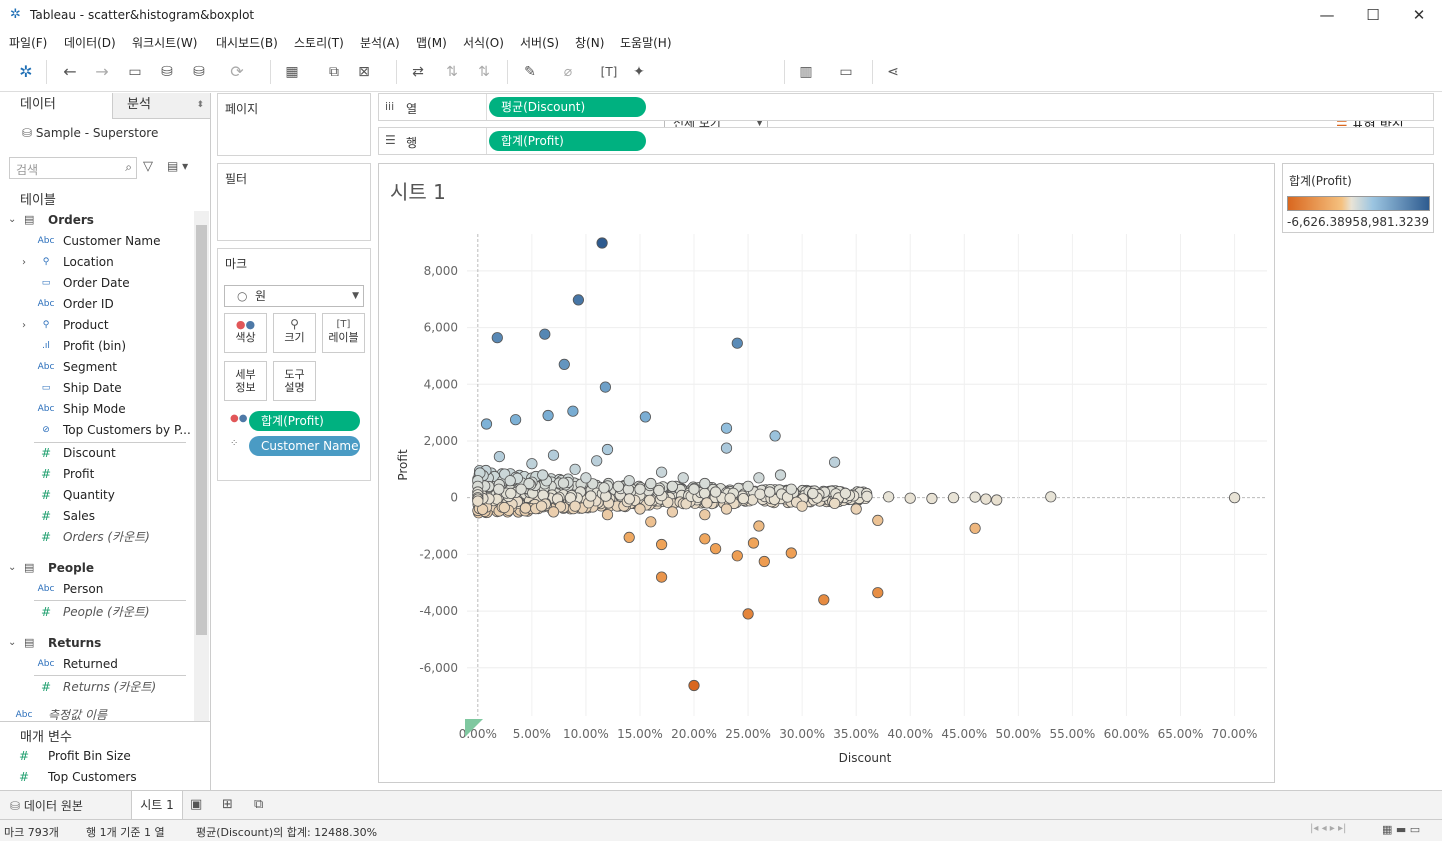 This screenshot has width=1442, height=841. I want to click on menu-data: 데이터(D), so click(90, 42).